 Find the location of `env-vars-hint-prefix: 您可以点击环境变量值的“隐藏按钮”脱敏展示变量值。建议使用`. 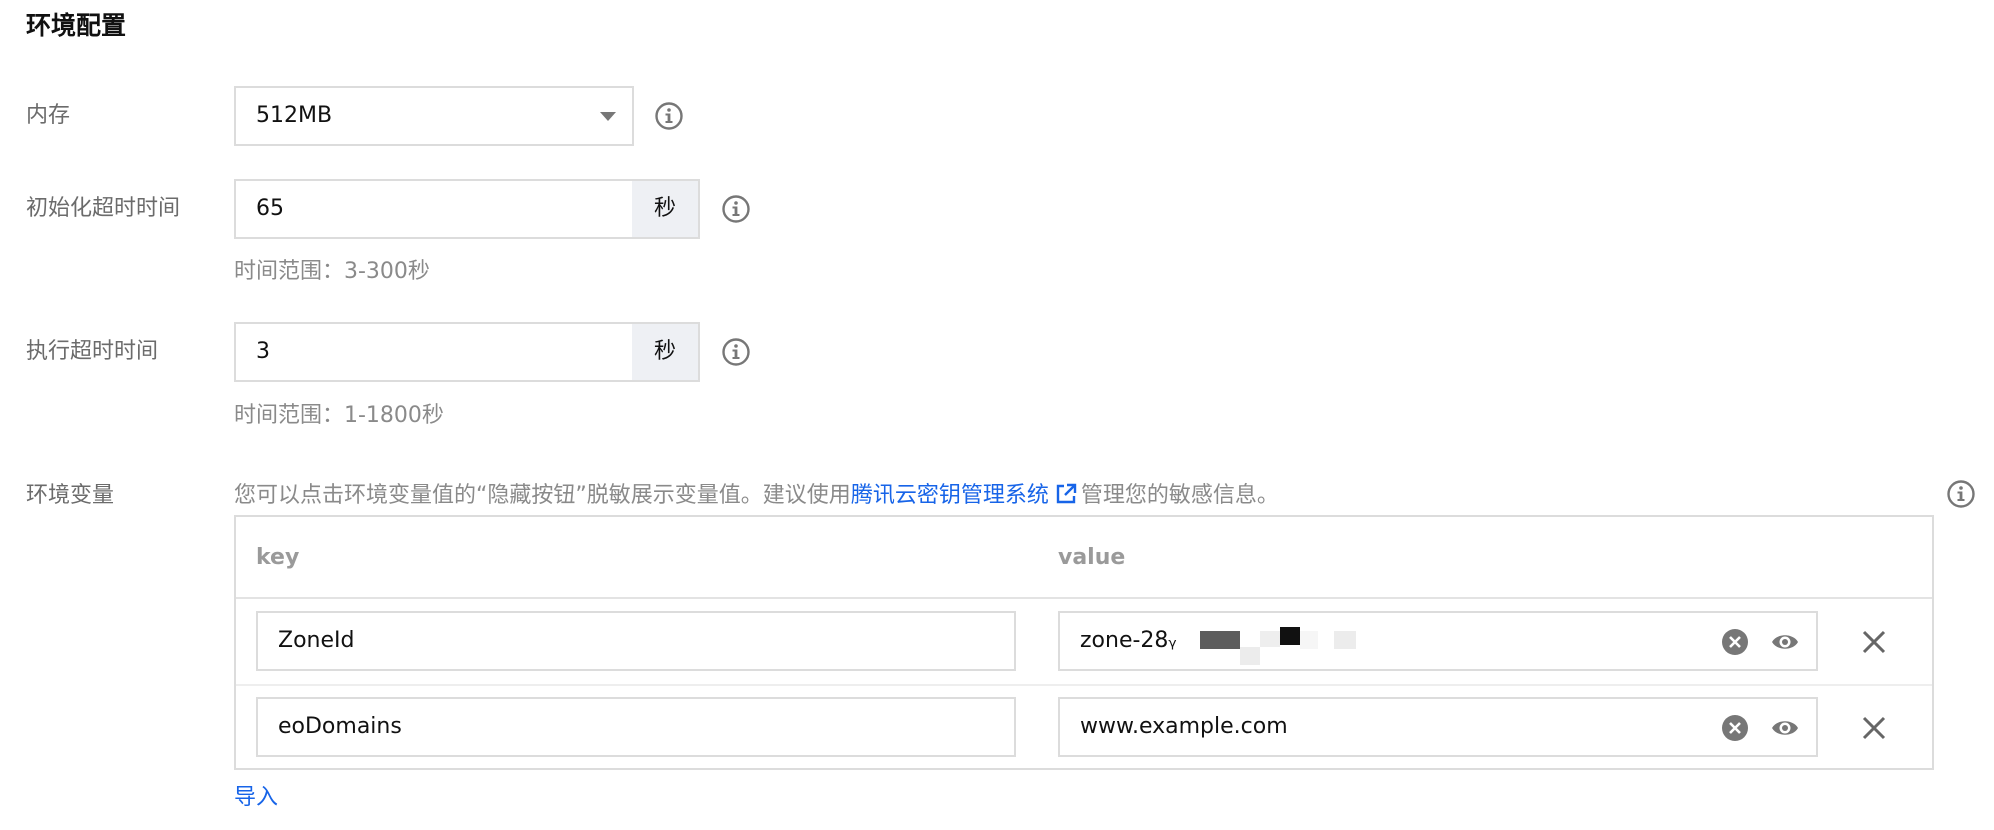

env-vars-hint-prefix: 您可以点击环境变量值的“隐藏按钮”脱敏展示变量值。建议使用 is located at coordinates (542, 495).